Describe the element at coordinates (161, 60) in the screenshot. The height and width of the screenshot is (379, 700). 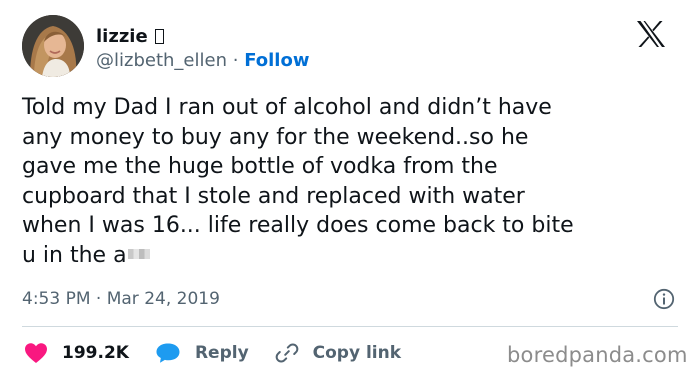
I see `handle: @lizbeth_ellen` at that location.